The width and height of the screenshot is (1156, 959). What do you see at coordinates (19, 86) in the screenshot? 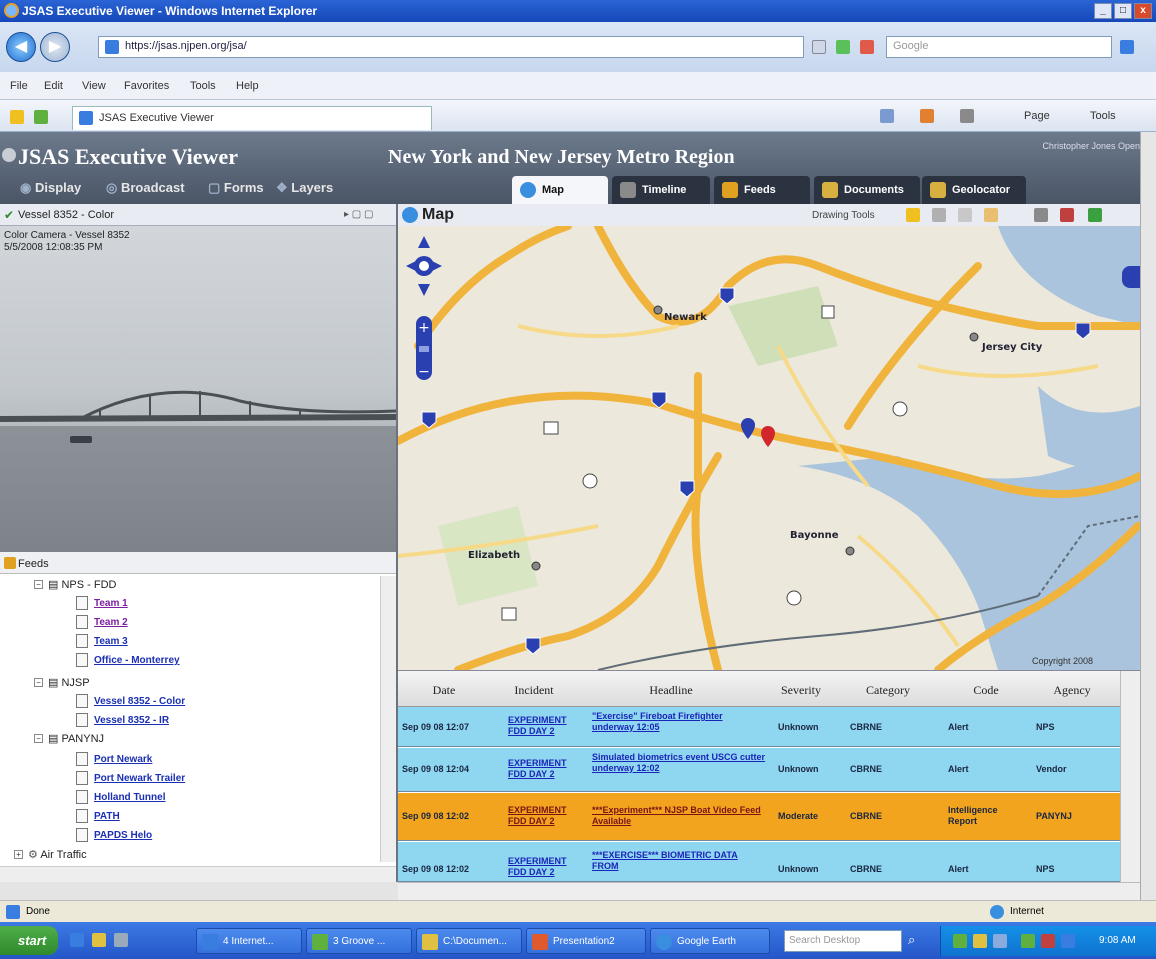
I see `menu-file: File` at bounding box center [19, 86].